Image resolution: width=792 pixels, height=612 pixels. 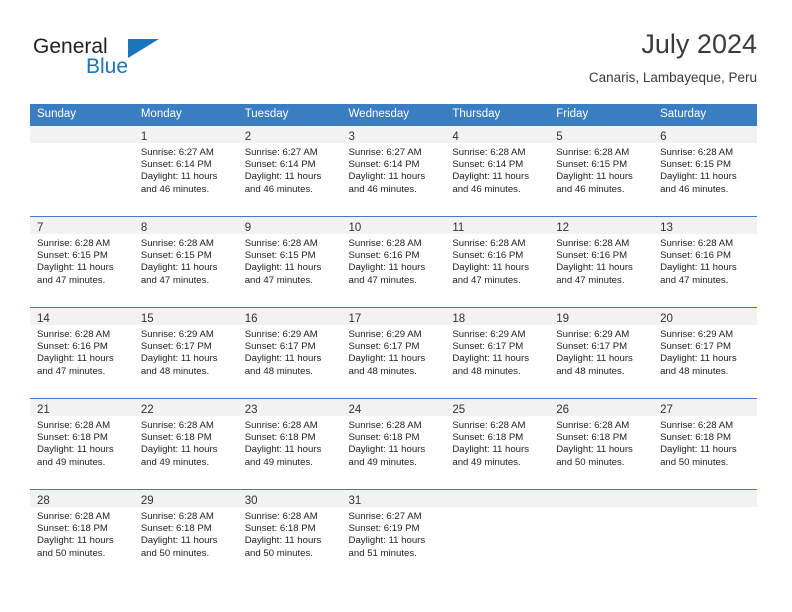 What do you see at coordinates (177, 152) in the screenshot?
I see `day-detail-line: Sunrise: 6:27 AM` at bounding box center [177, 152].